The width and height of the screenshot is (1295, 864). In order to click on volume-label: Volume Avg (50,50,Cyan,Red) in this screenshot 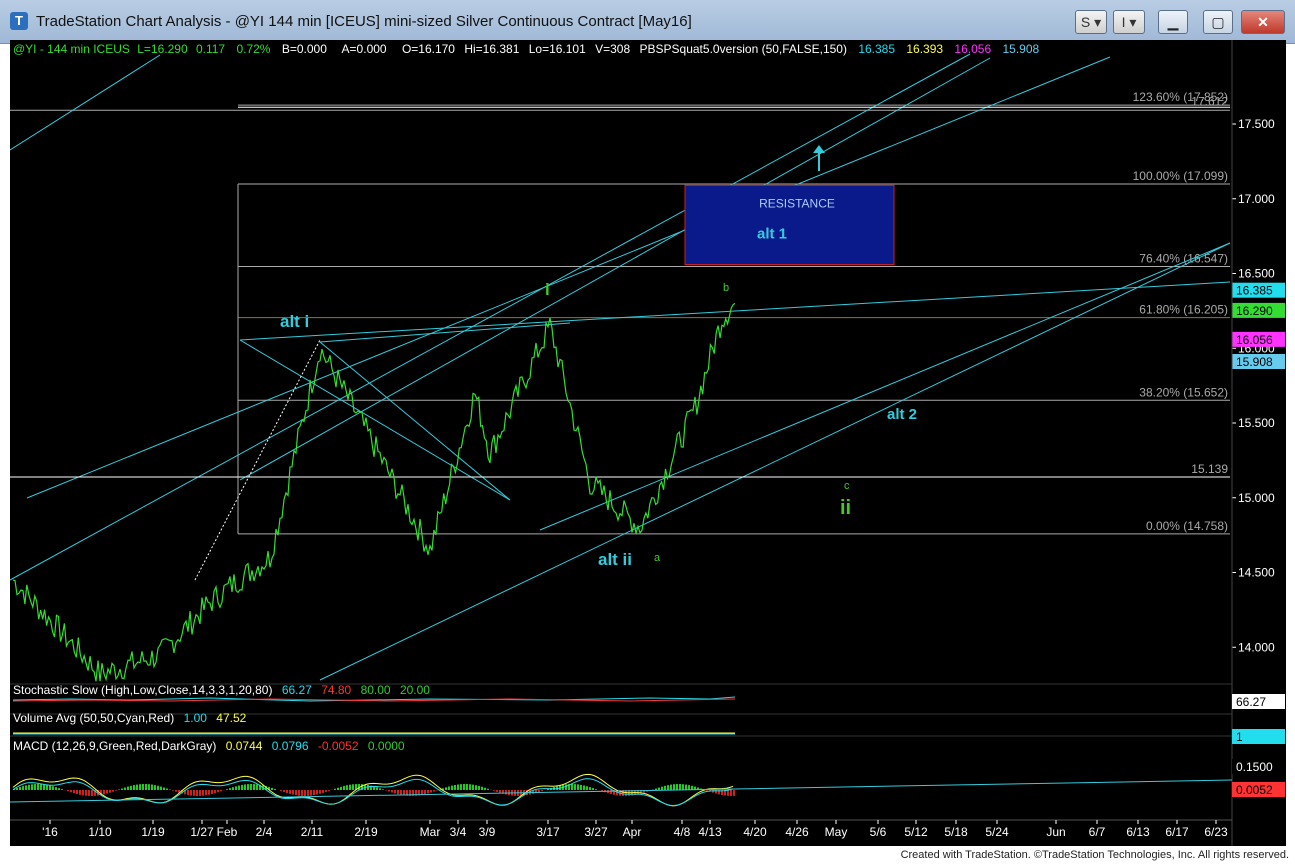, I will do `click(93, 718)`.